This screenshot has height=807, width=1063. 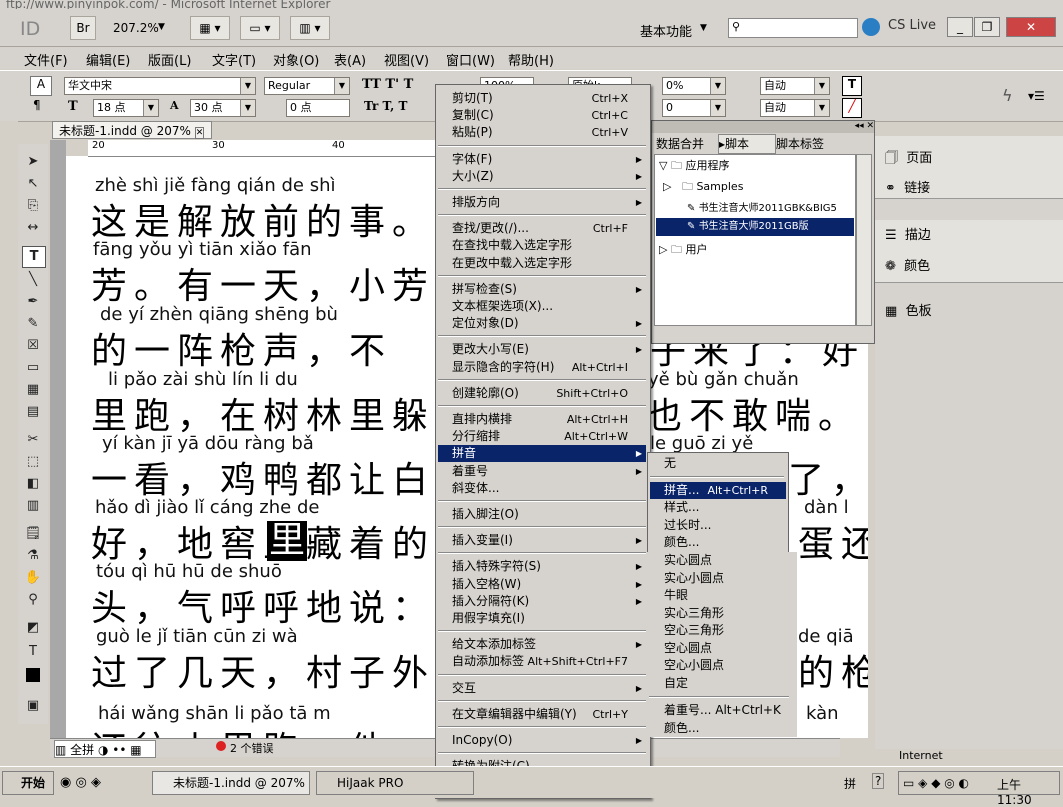 What do you see at coordinates (33, 368) in the screenshot?
I see `rectangle-tool-icon: ▭` at bounding box center [33, 368].